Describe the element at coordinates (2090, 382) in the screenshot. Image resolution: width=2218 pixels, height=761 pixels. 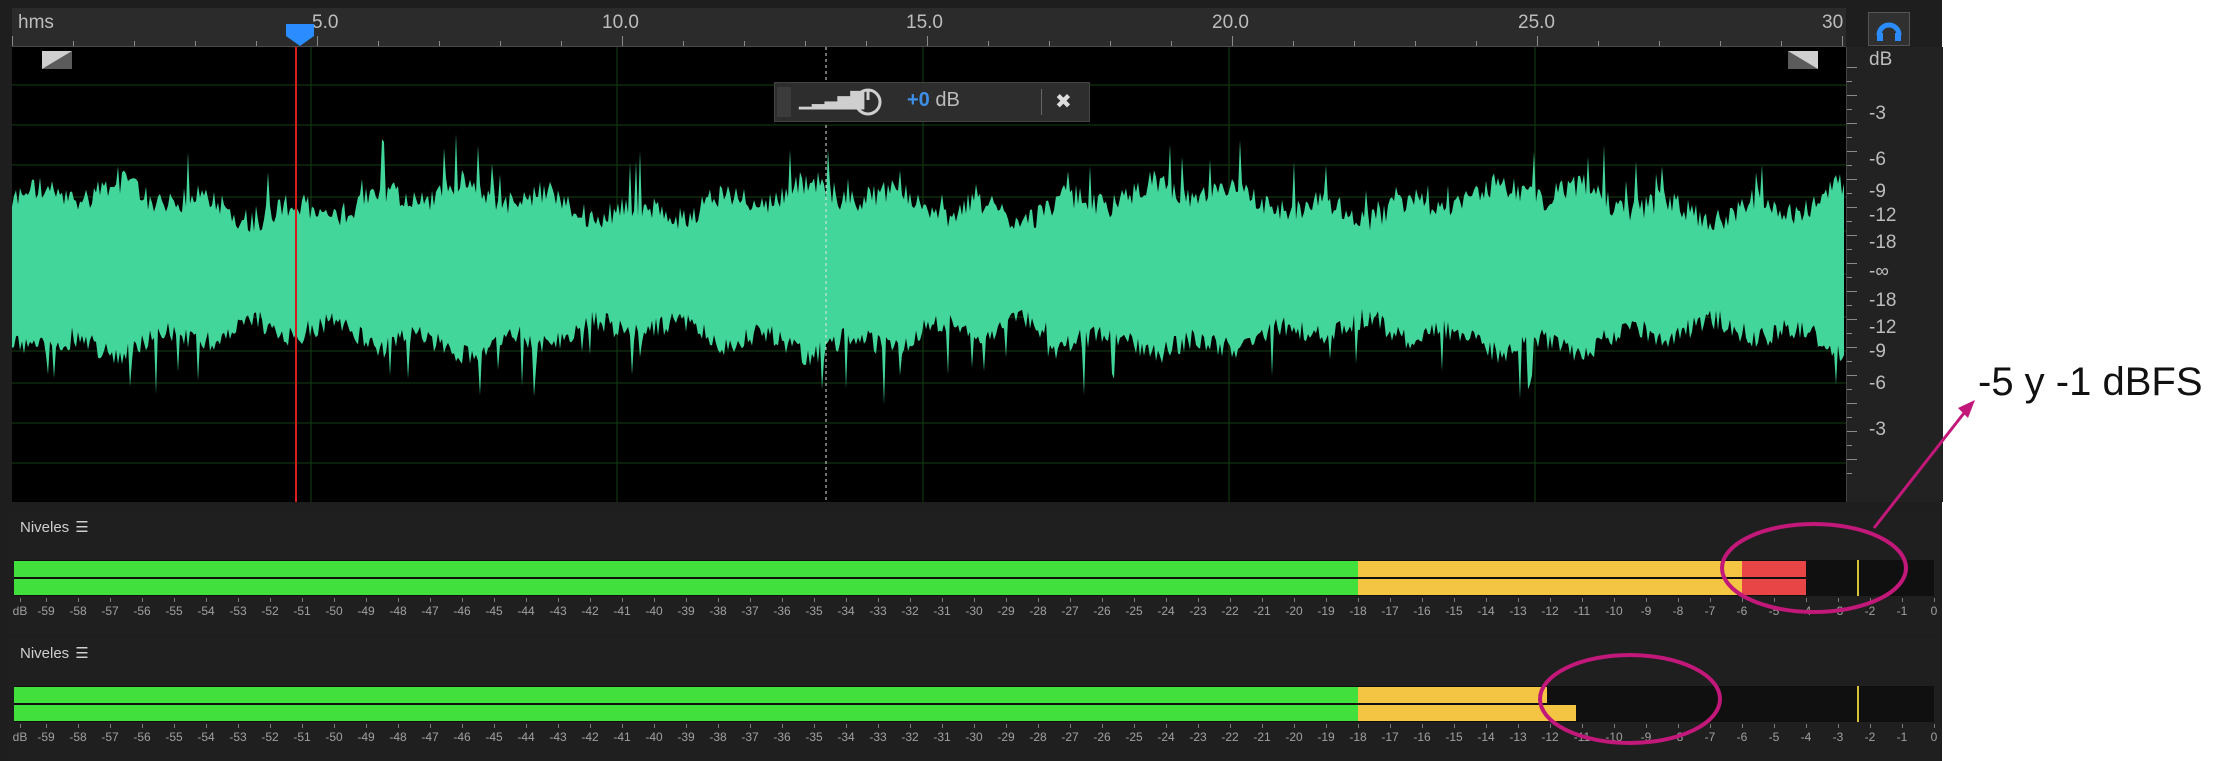
I see `annotation-label: -5 y -1 dBFS` at that location.